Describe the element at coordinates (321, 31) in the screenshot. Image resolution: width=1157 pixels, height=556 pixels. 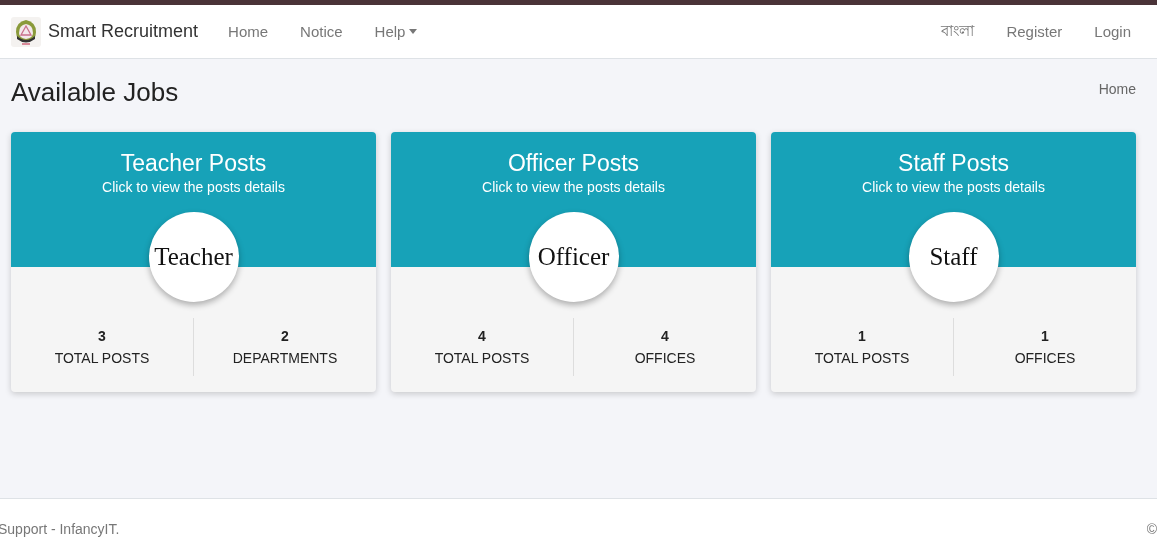
I see `nav-link: Notice` at that location.